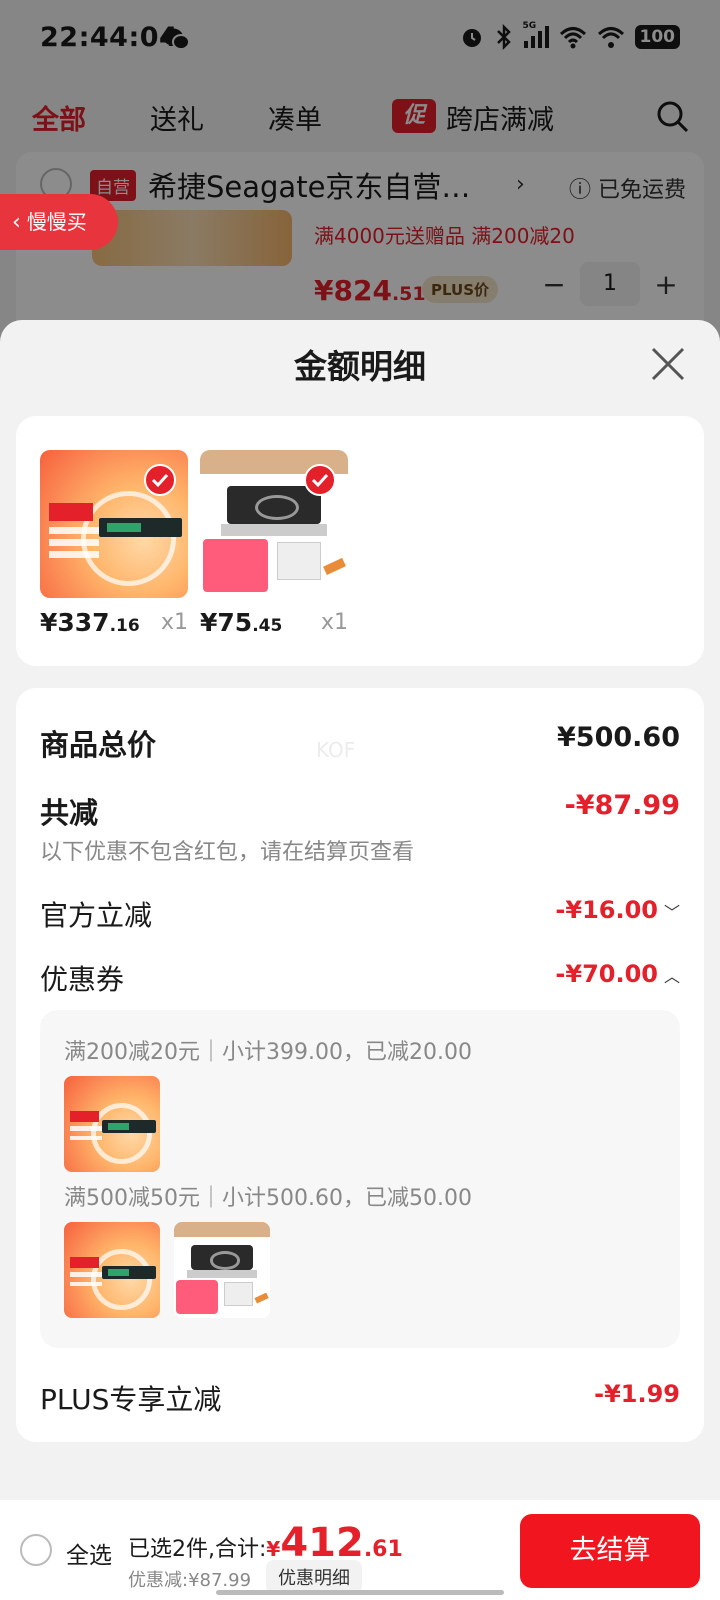  I want to click on chevron-up-icon: ︿, so click(671, 976).